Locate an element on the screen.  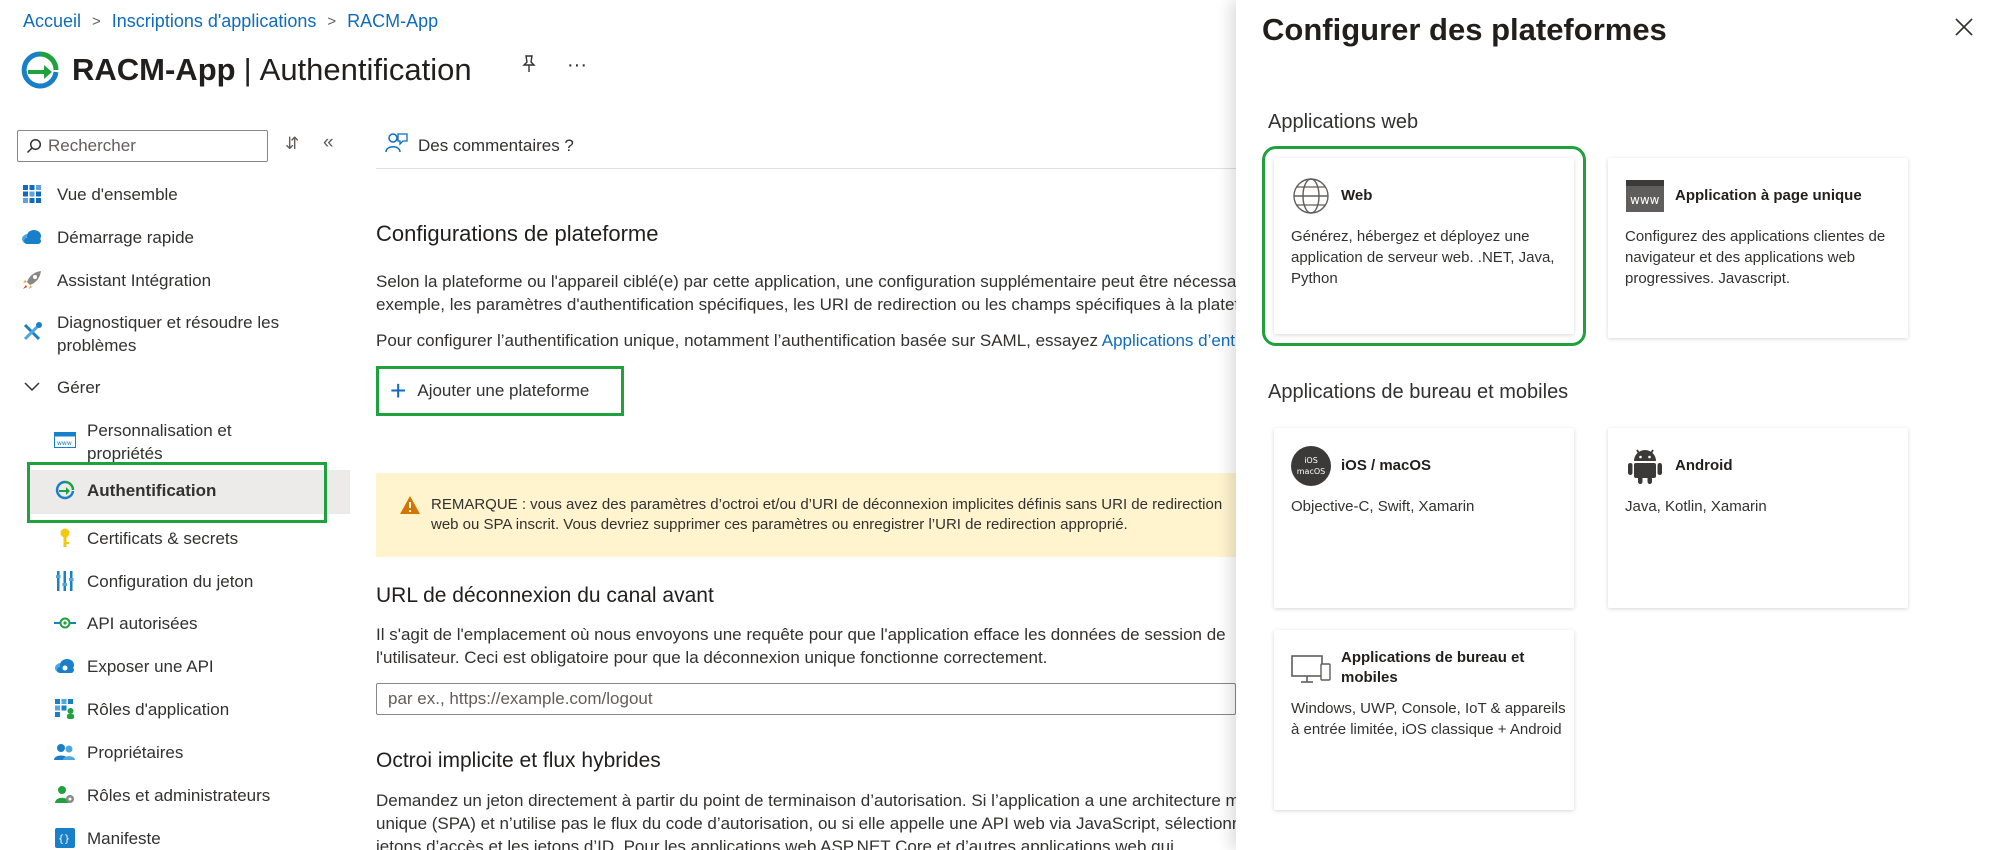
sidebar-item-diagnose: Diagnostiquer et résoudre les problèmes is located at coordinates (158, 334).